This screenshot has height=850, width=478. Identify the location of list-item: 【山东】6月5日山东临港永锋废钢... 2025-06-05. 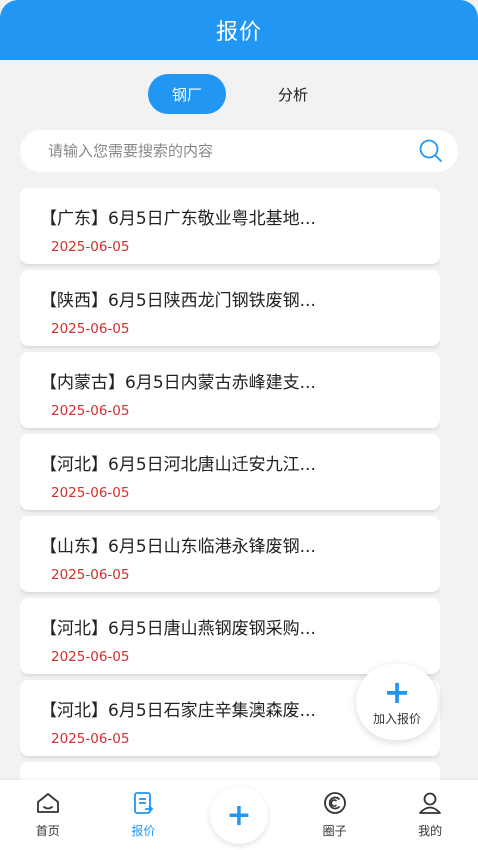
(230, 554).